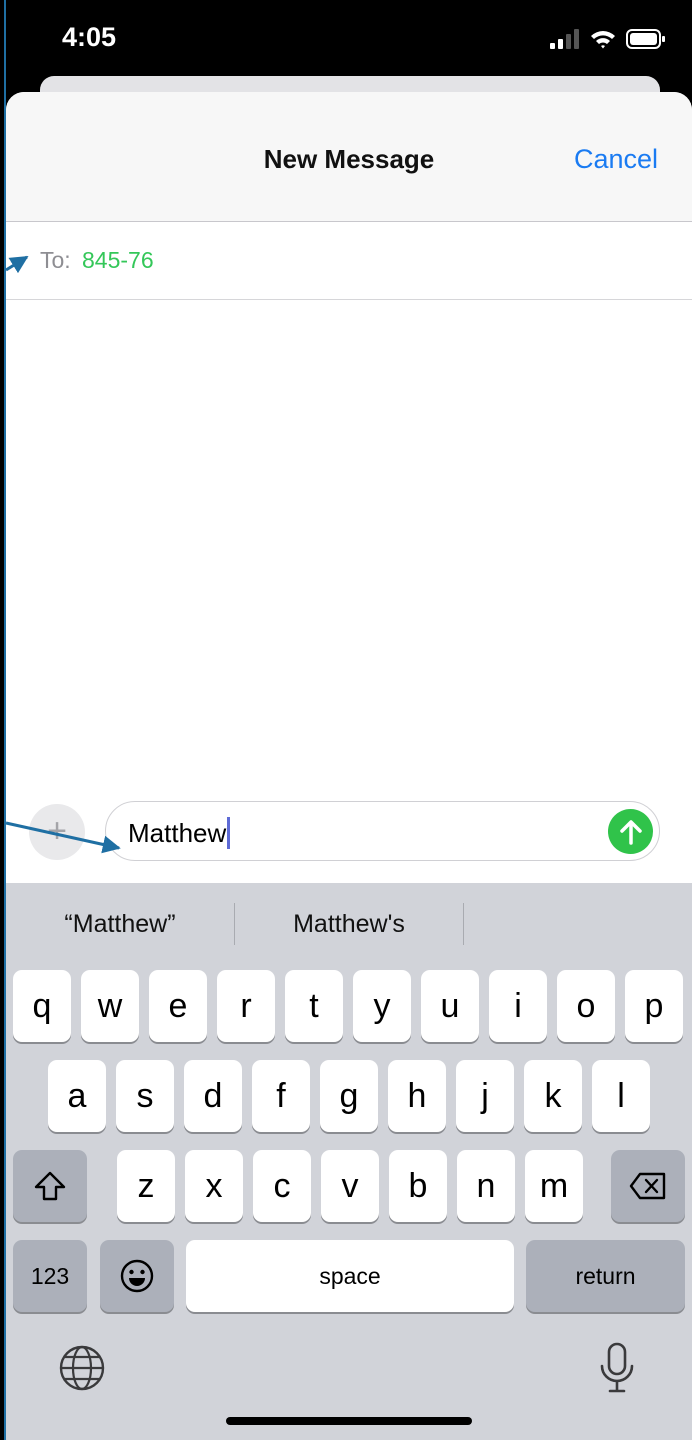 The height and width of the screenshot is (1440, 692). Describe the element at coordinates (382, 831) in the screenshot. I see `message-input: Matthew` at that location.